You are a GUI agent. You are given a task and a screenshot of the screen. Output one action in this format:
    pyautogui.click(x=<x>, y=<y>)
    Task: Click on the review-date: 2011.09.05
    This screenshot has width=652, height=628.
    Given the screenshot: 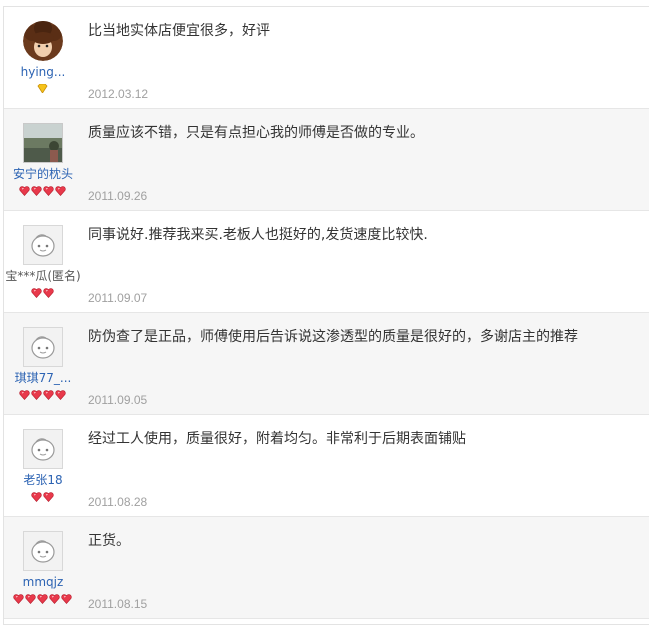 What is the action you would take?
    pyautogui.click(x=118, y=400)
    